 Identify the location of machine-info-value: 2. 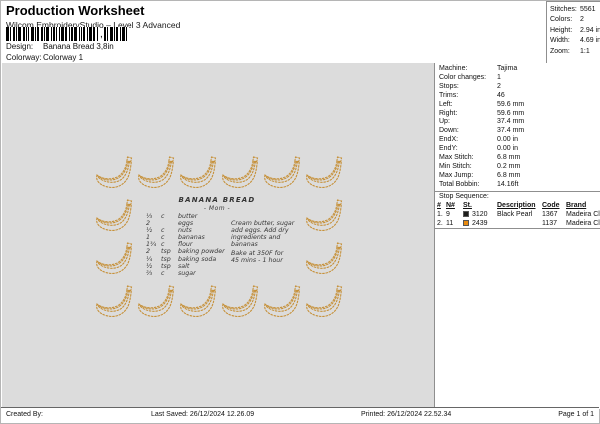
(499, 86).